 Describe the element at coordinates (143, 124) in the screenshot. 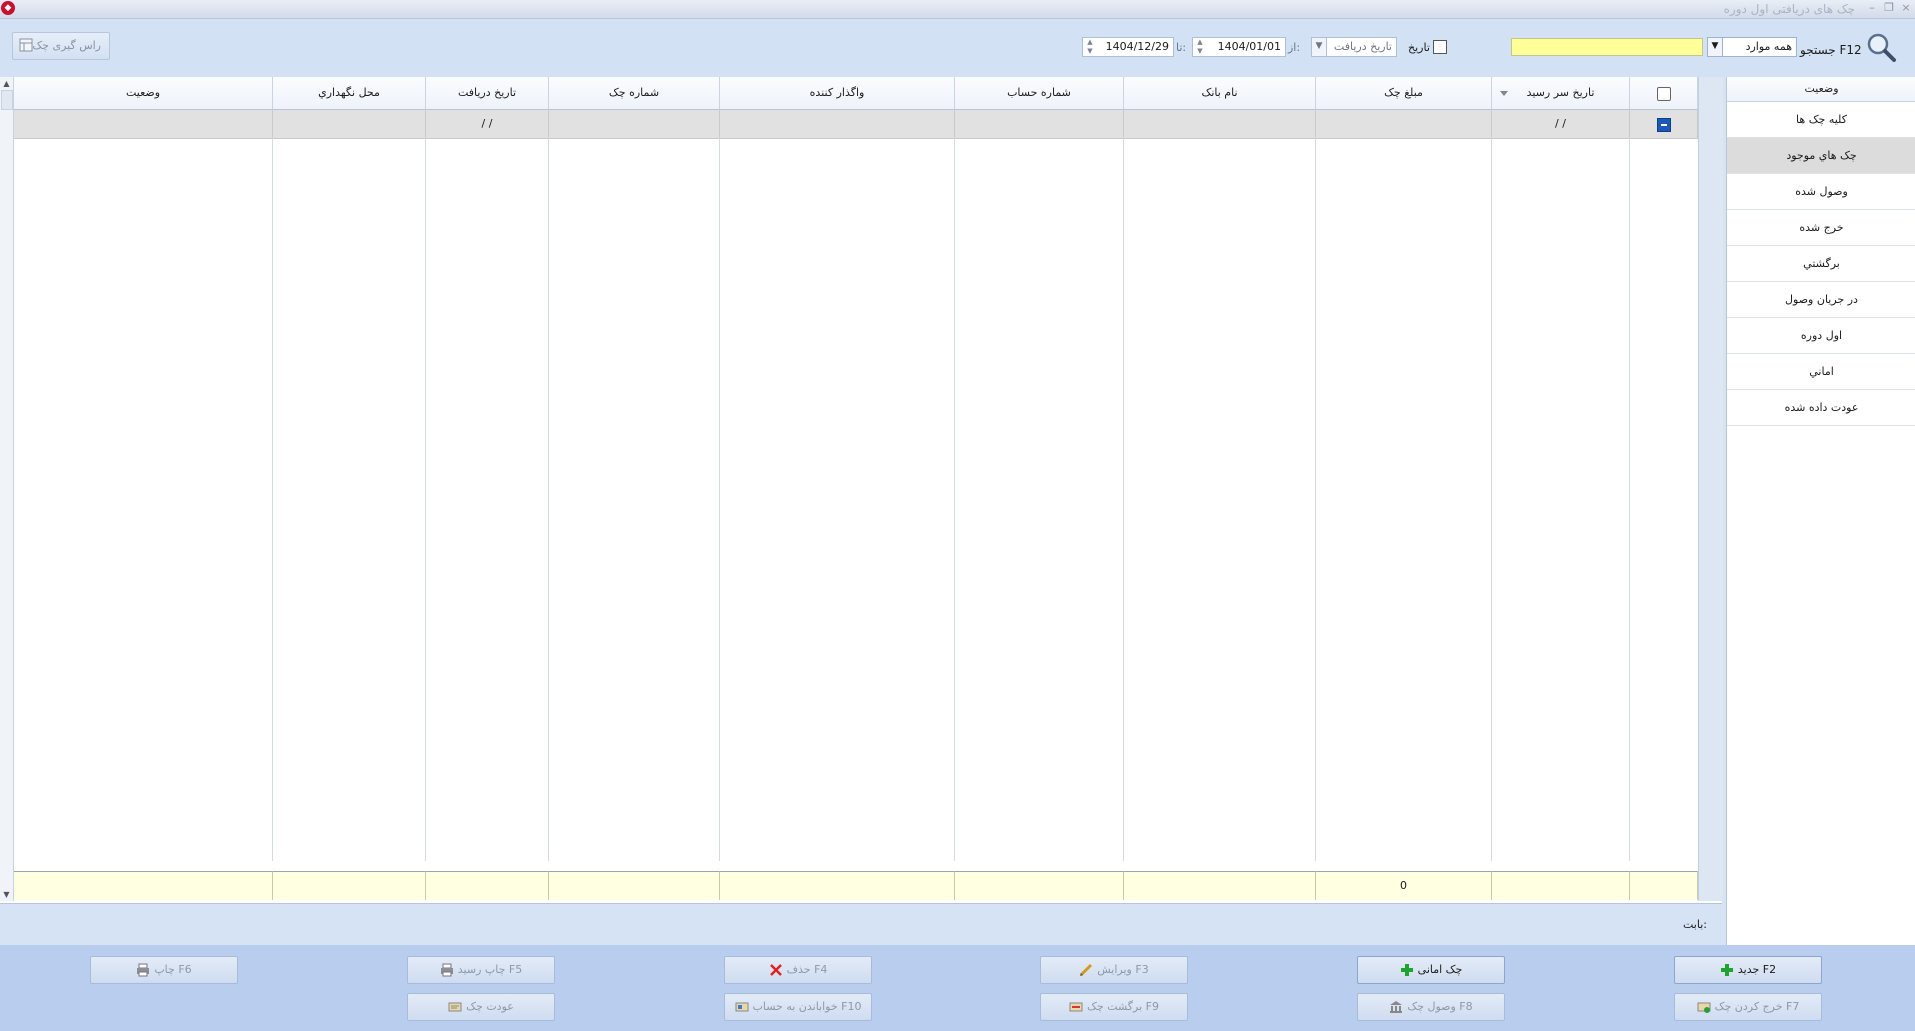

I see `filter-cell-status` at that location.